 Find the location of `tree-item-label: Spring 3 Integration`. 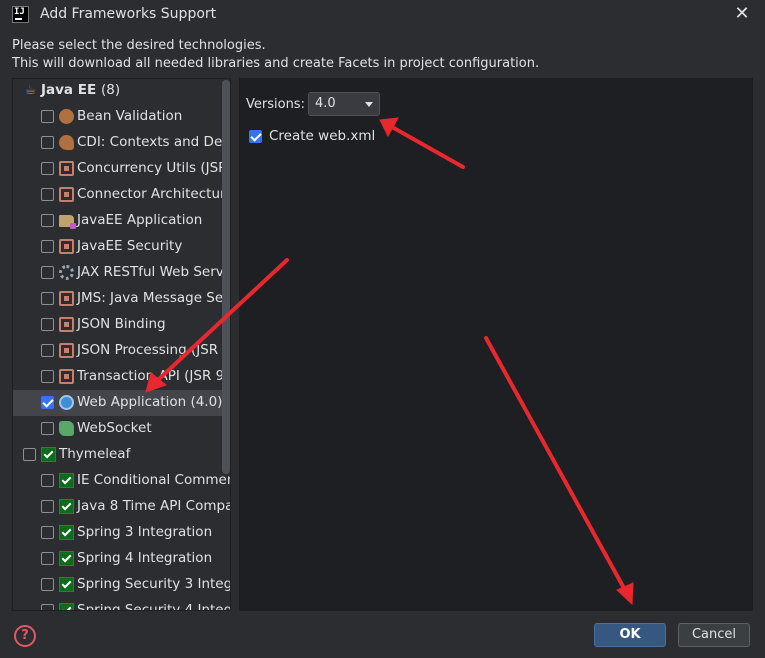

tree-item-label: Spring 3 Integration is located at coordinates (145, 532).